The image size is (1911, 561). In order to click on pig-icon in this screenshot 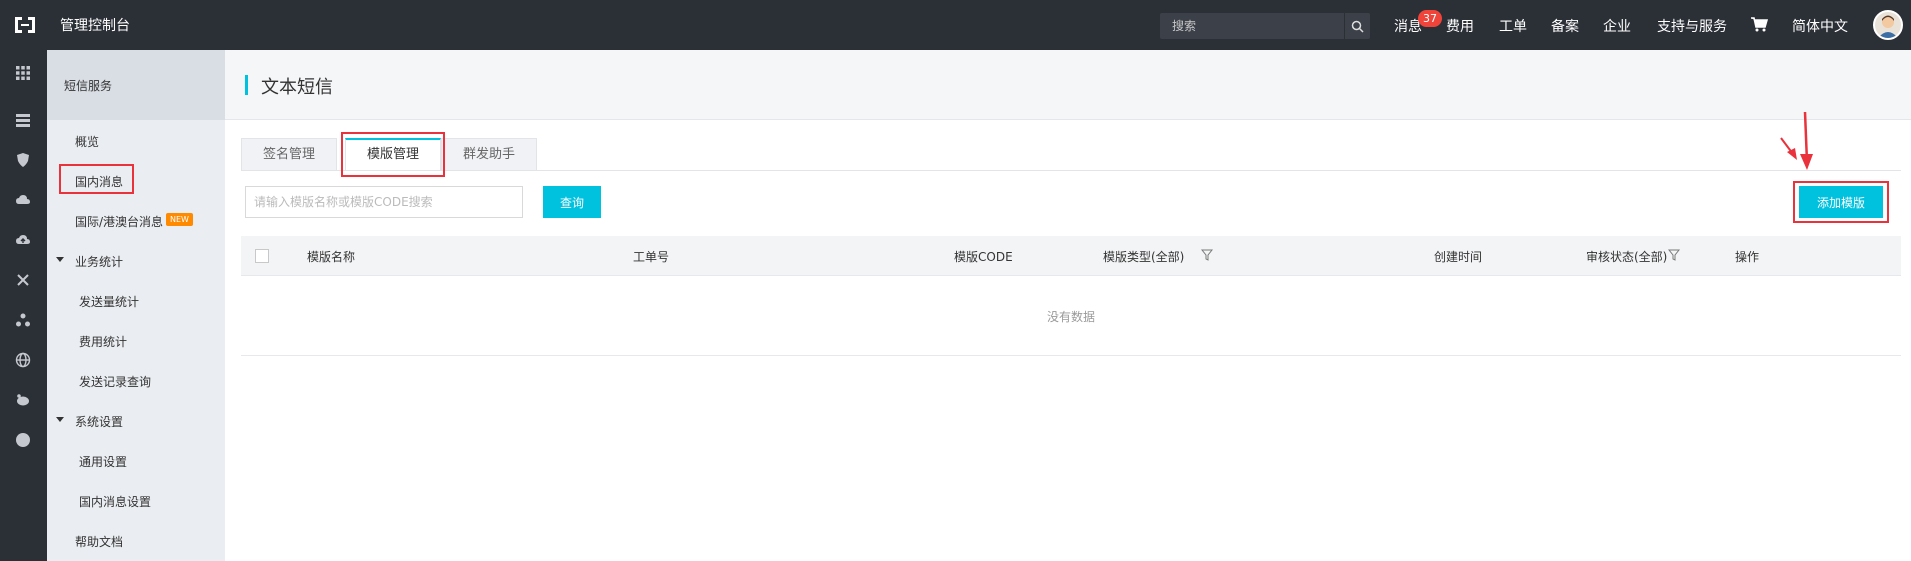, I will do `click(23, 400)`.